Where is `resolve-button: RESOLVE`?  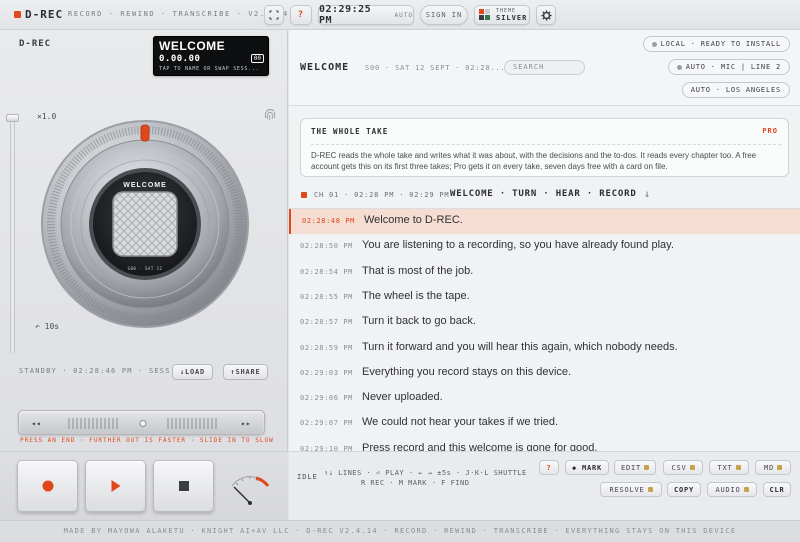
resolve-button: RESOLVE is located at coordinates (631, 489).